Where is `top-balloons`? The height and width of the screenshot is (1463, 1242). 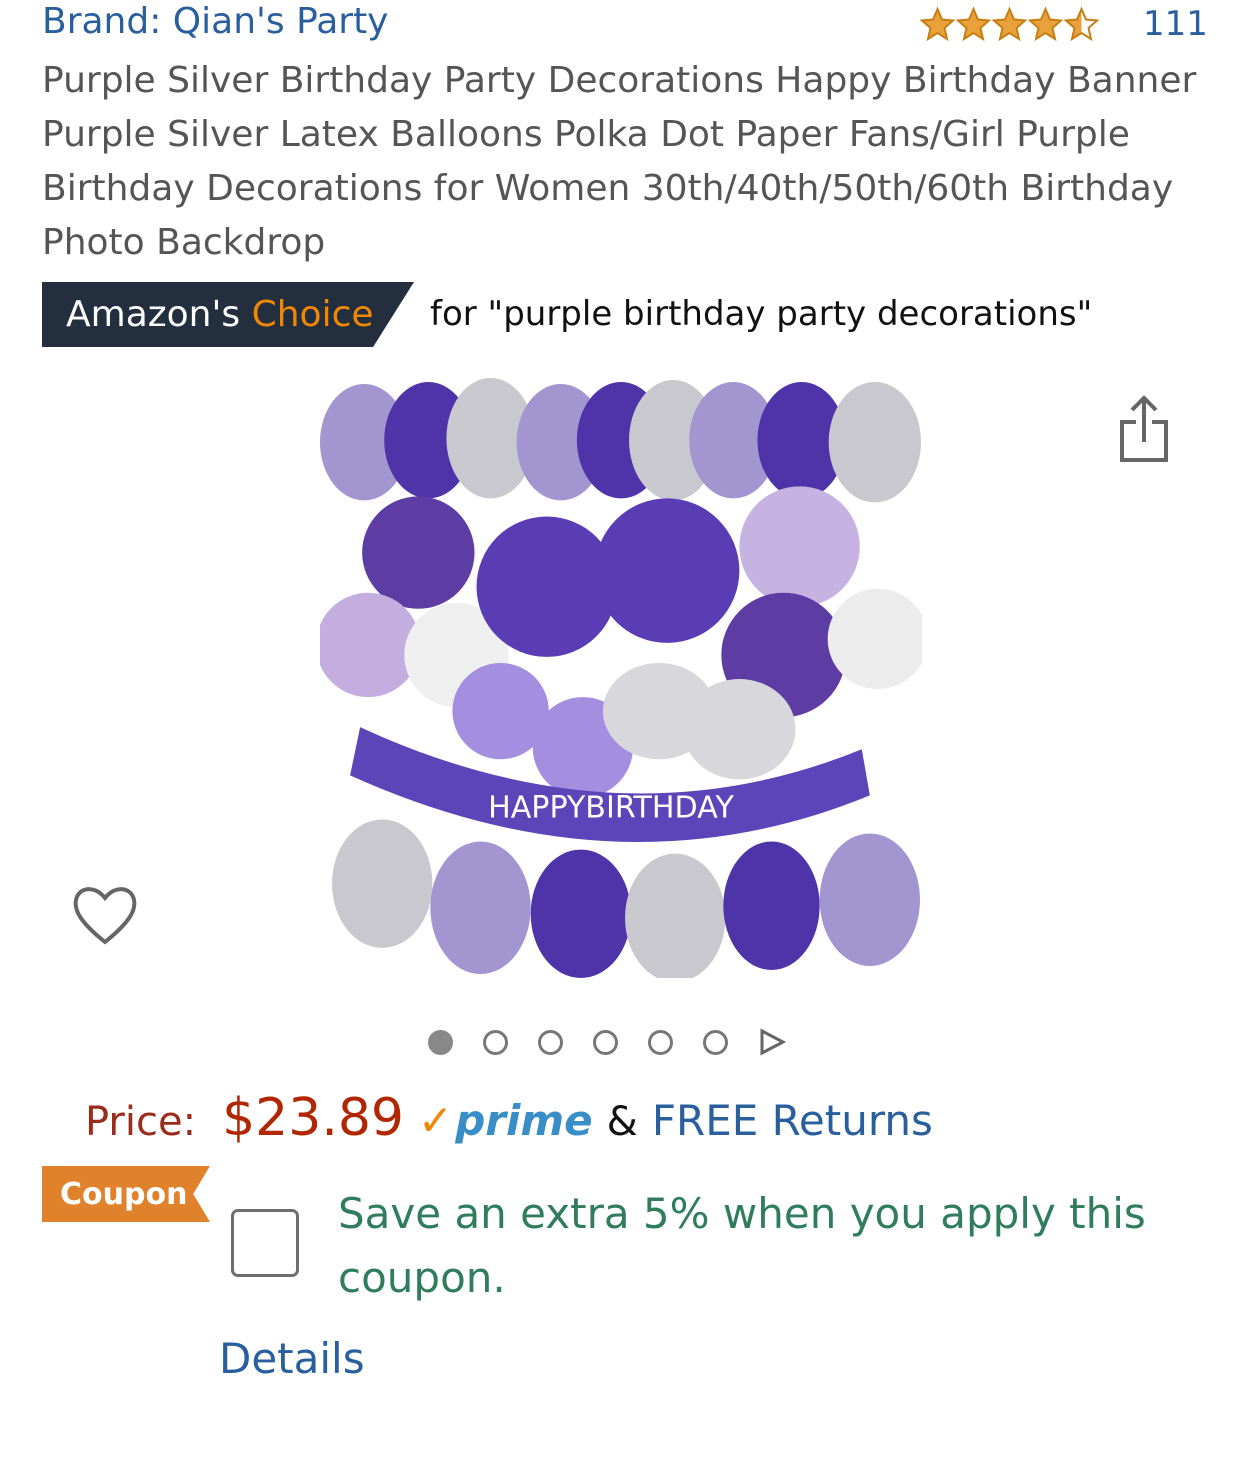 top-balloons is located at coordinates (620, 440).